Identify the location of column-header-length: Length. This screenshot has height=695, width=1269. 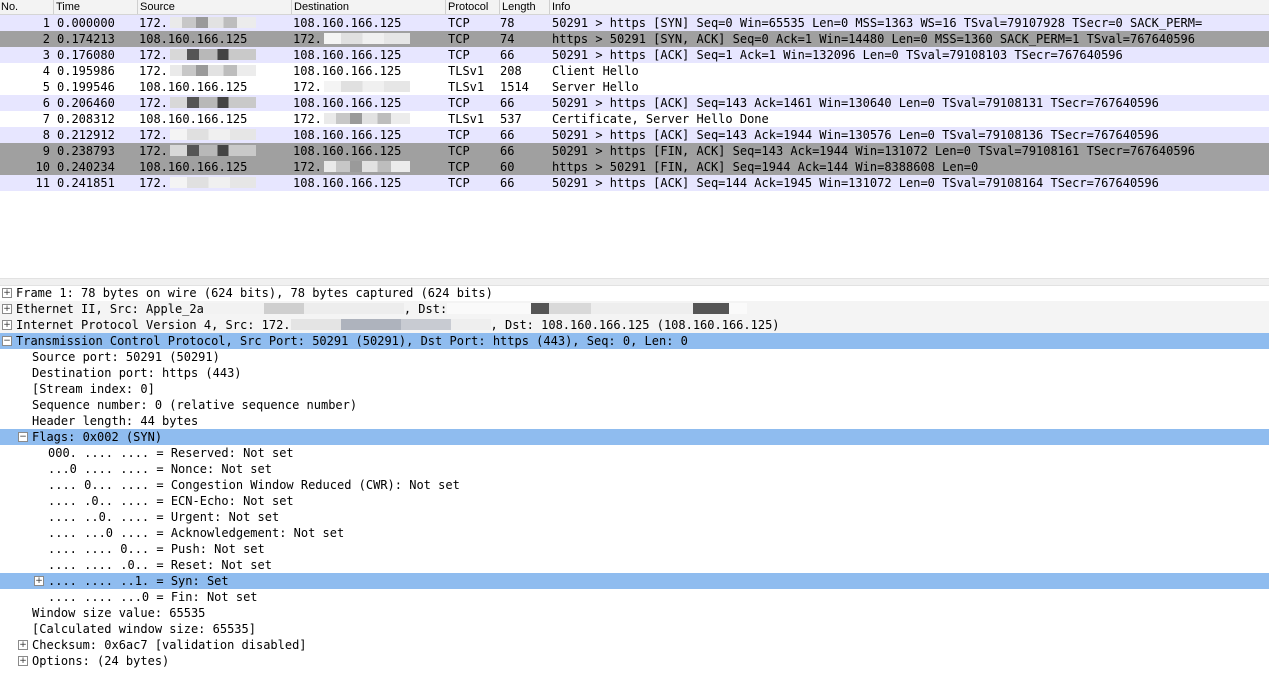
(519, 7).